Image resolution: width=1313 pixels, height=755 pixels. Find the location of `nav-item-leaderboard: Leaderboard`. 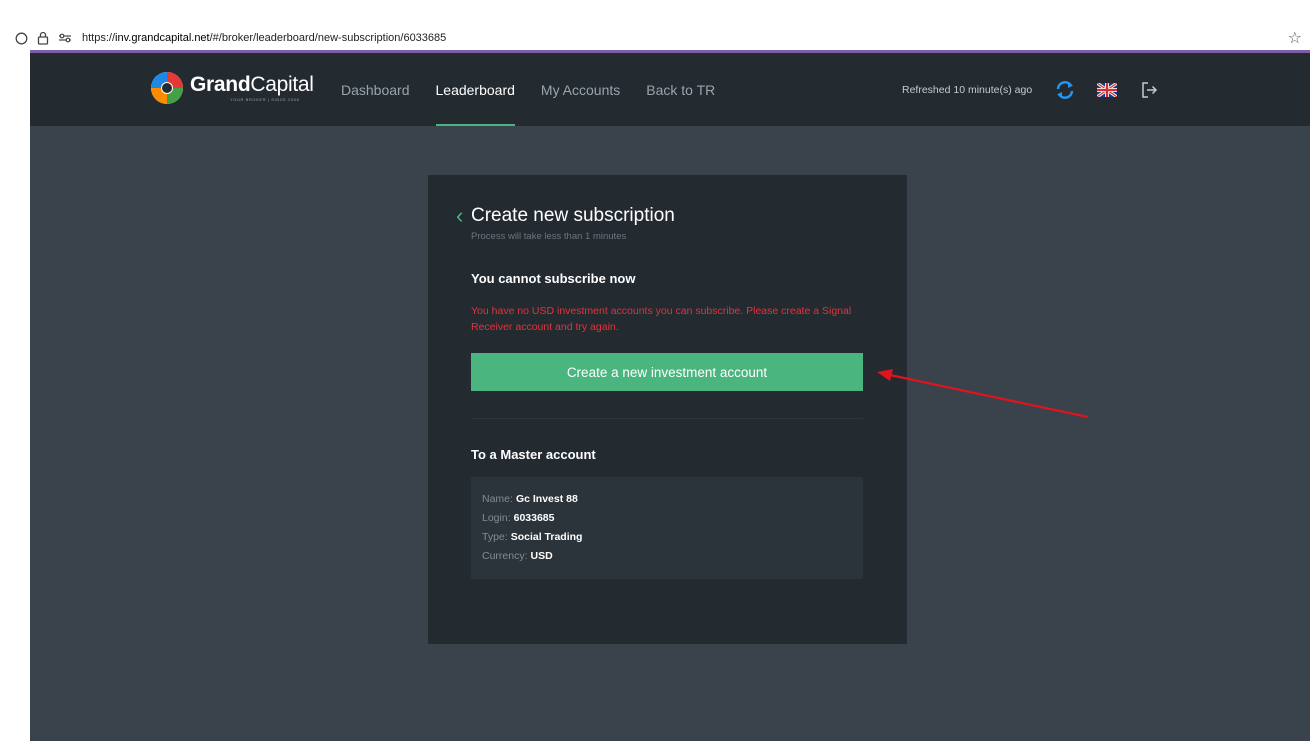

nav-item-leaderboard: Leaderboard is located at coordinates (475, 89).